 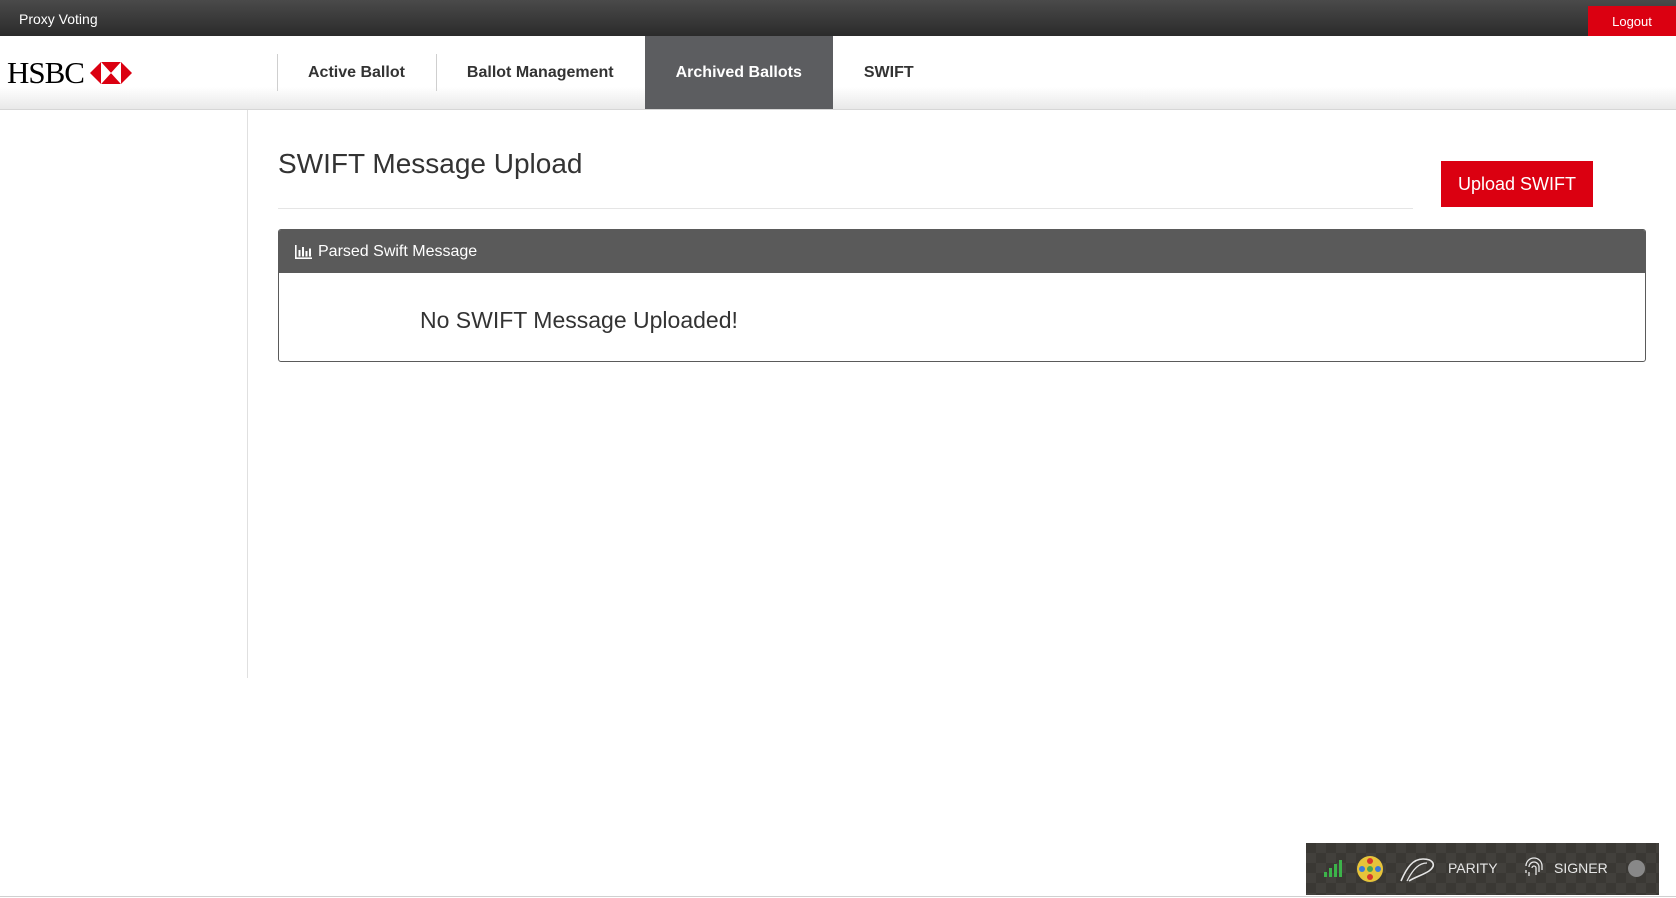 What do you see at coordinates (1636, 868) in the screenshot?
I see `status-dot-icon` at bounding box center [1636, 868].